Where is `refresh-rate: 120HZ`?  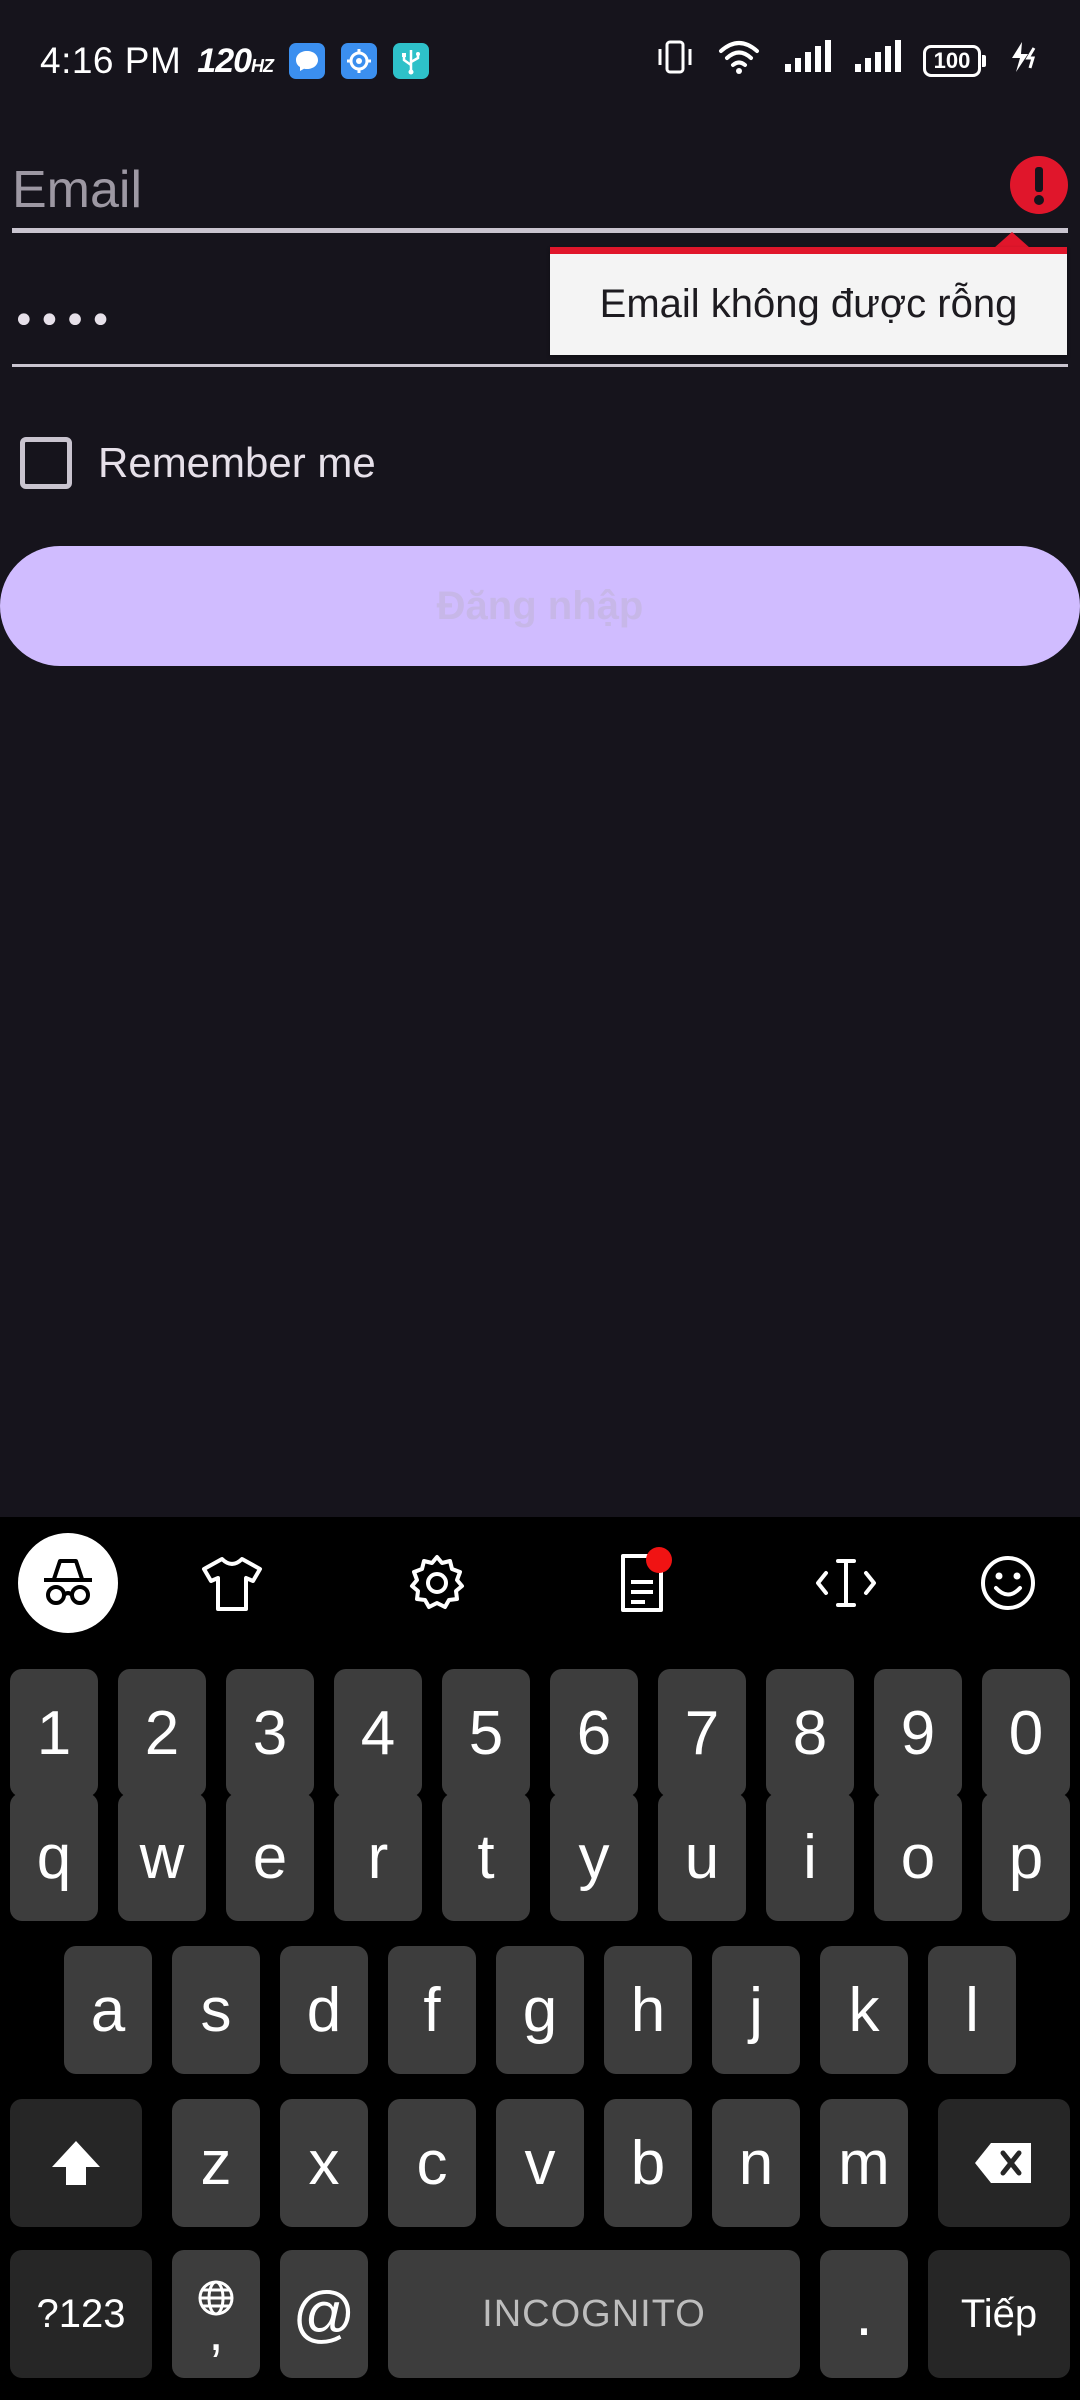
refresh-rate: 120HZ is located at coordinates (235, 60).